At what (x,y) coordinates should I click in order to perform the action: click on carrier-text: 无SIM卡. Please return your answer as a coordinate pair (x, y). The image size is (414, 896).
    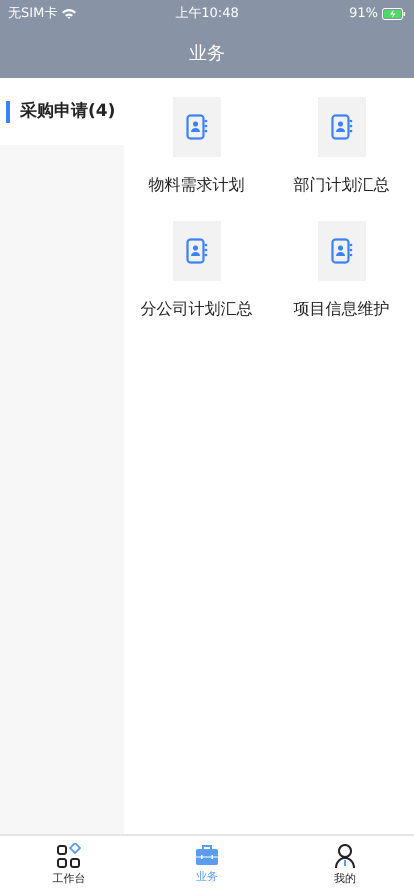
    Looking at the image, I should click on (33, 14).